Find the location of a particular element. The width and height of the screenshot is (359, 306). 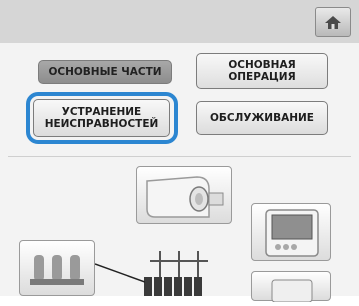

machine-part-button is located at coordinates (291, 287).